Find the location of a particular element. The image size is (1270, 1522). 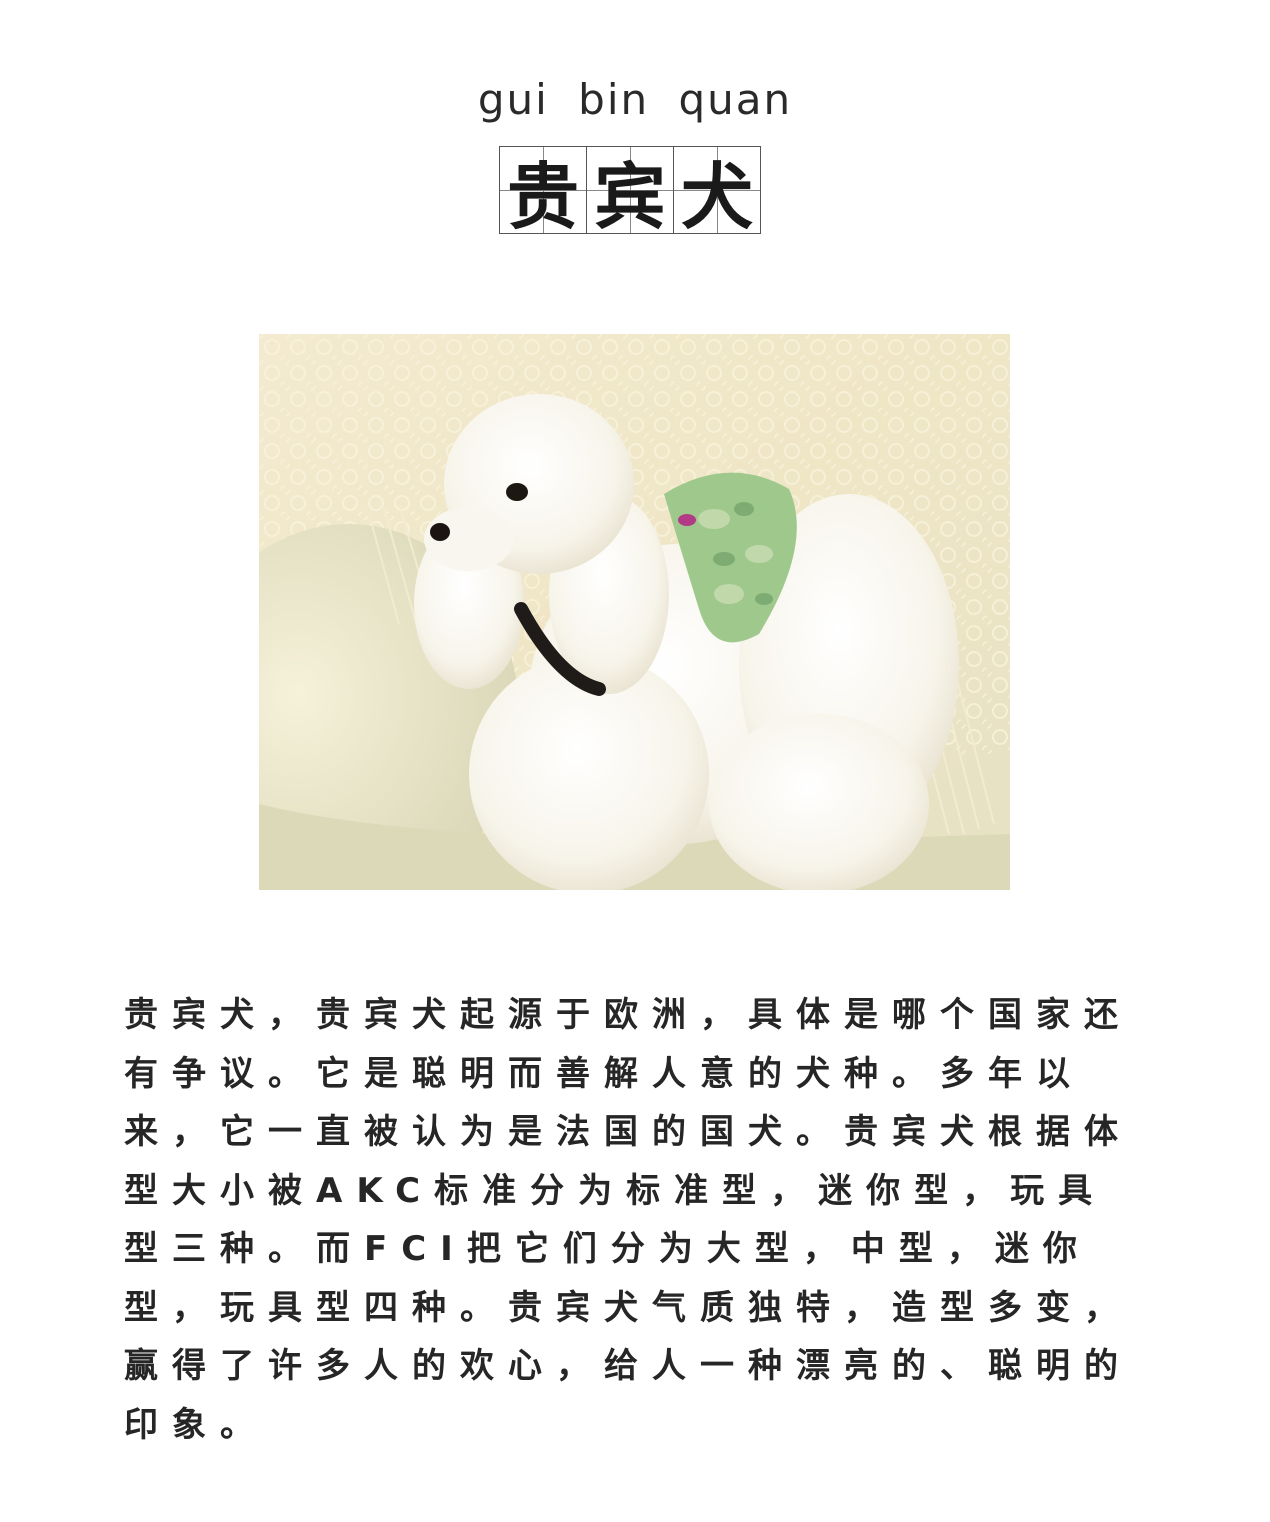

title-cell: 宾 is located at coordinates (630, 192).